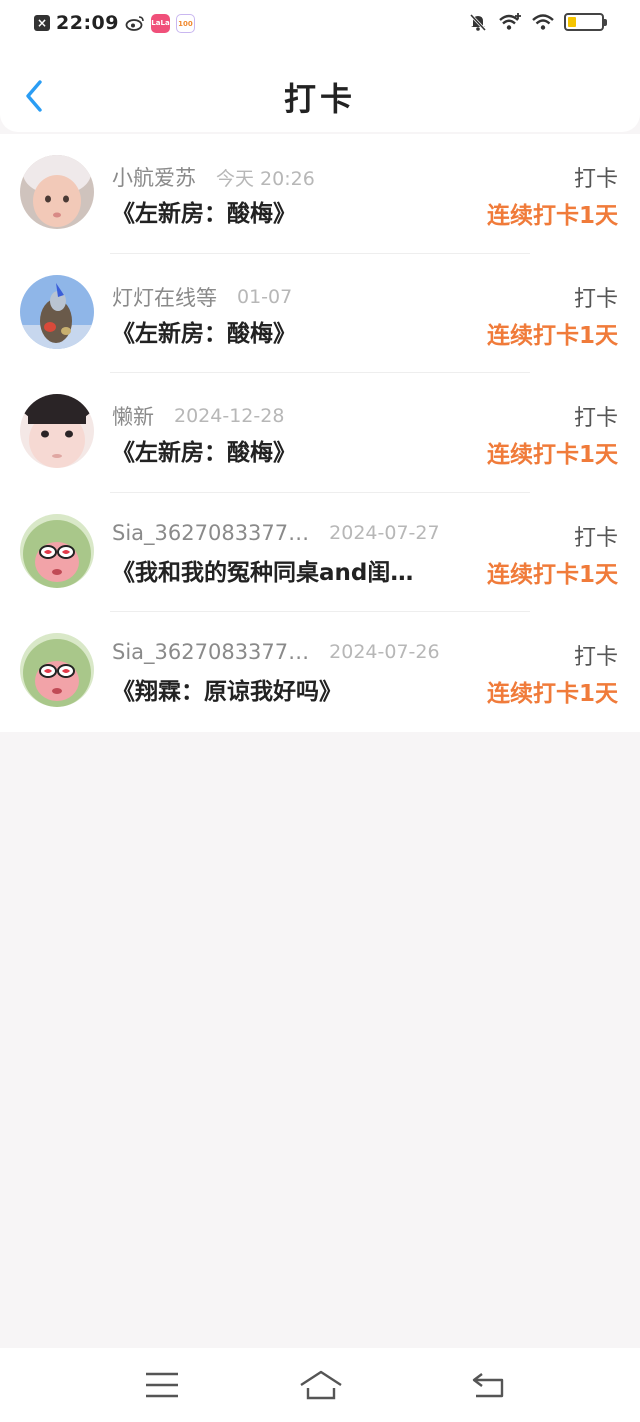 This screenshot has width=640, height=1422. I want to click on checkin-date: 2024-07-26, so click(384, 652).